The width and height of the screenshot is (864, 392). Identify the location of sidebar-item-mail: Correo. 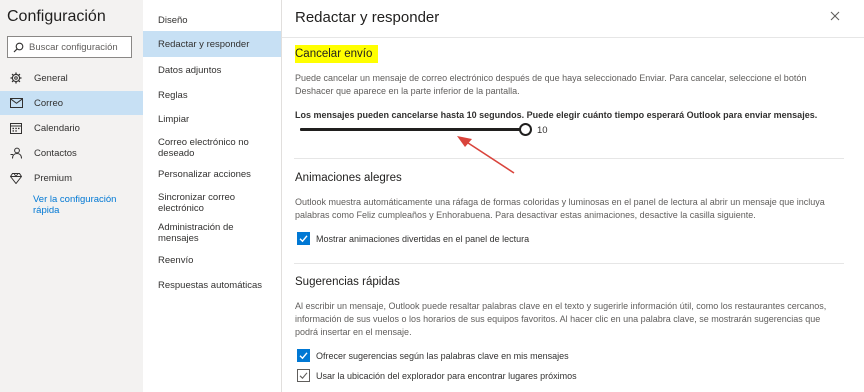
(71, 103).